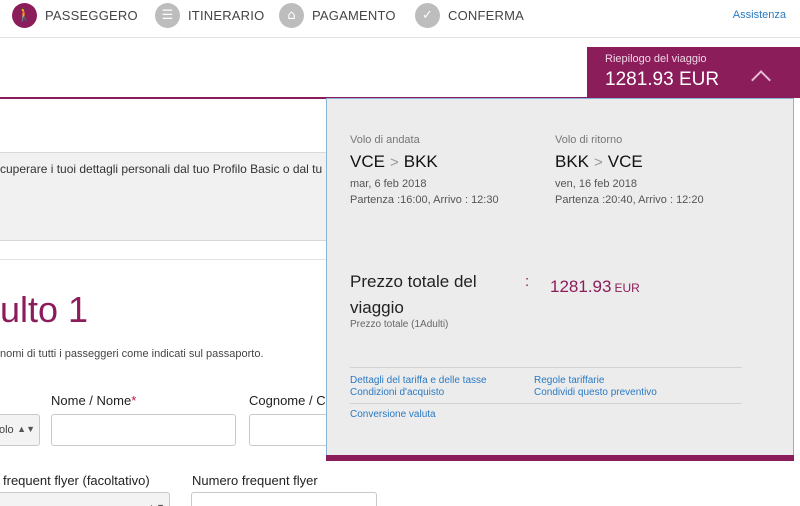 This screenshot has height=506, width=800. Describe the element at coordinates (629, 200) in the screenshot. I see `return-times: Partenza :20:40, Arrivo : 12:20` at that location.